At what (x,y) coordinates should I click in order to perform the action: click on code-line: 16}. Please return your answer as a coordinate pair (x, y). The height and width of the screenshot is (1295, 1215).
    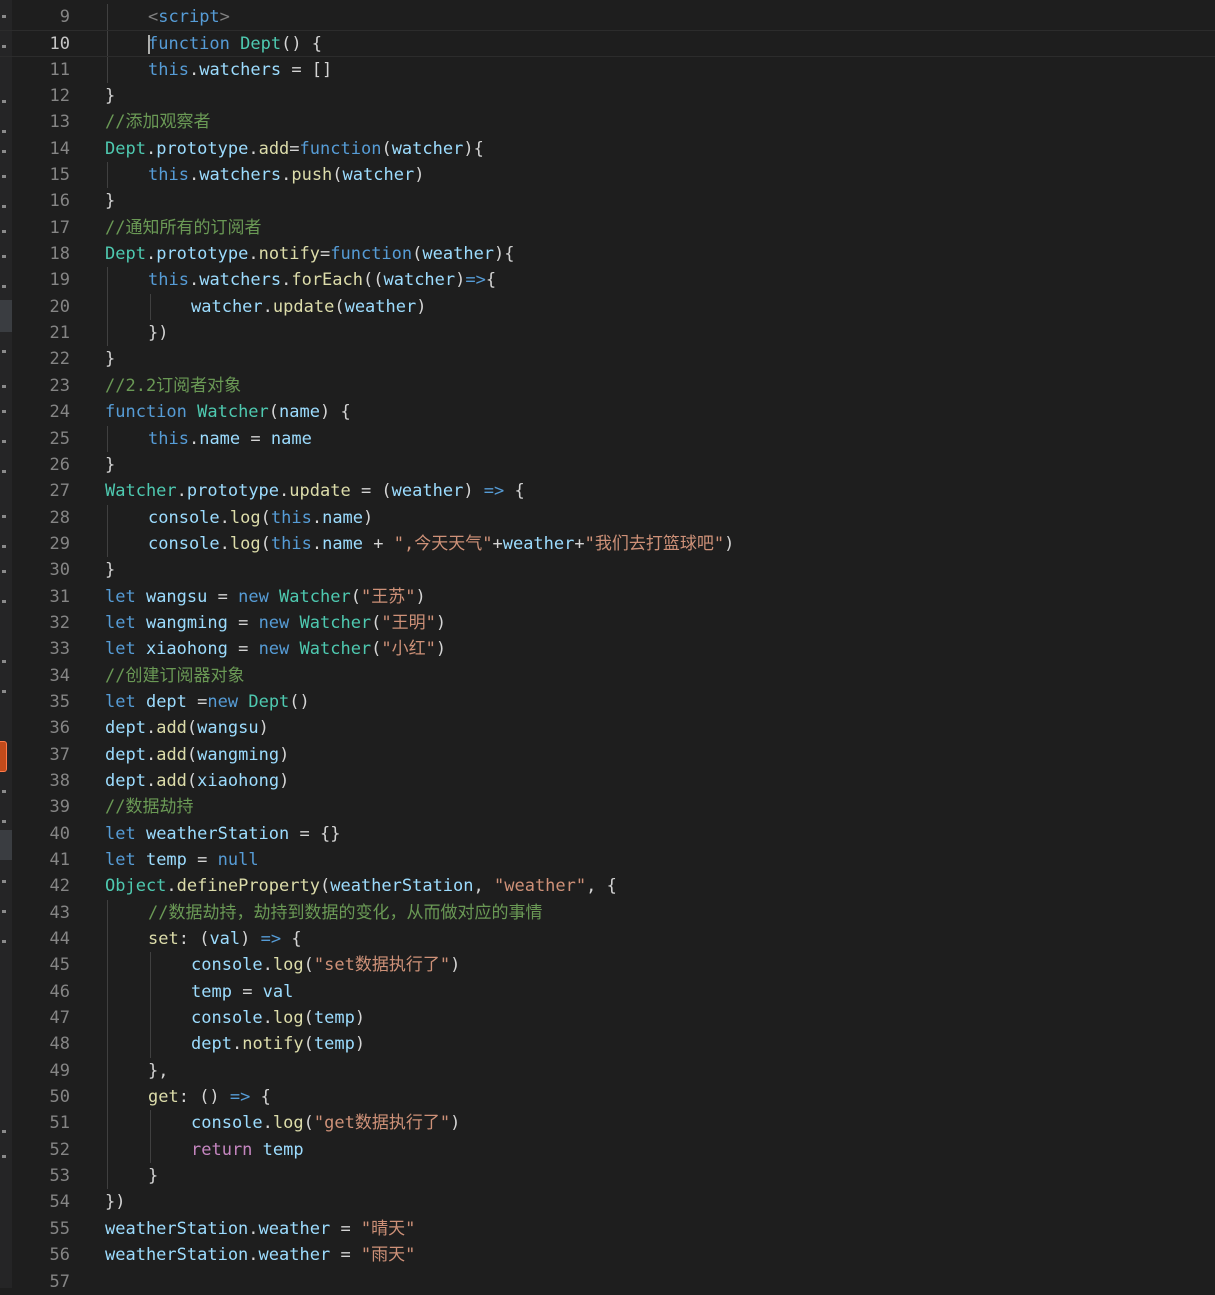
    Looking at the image, I should click on (607, 201).